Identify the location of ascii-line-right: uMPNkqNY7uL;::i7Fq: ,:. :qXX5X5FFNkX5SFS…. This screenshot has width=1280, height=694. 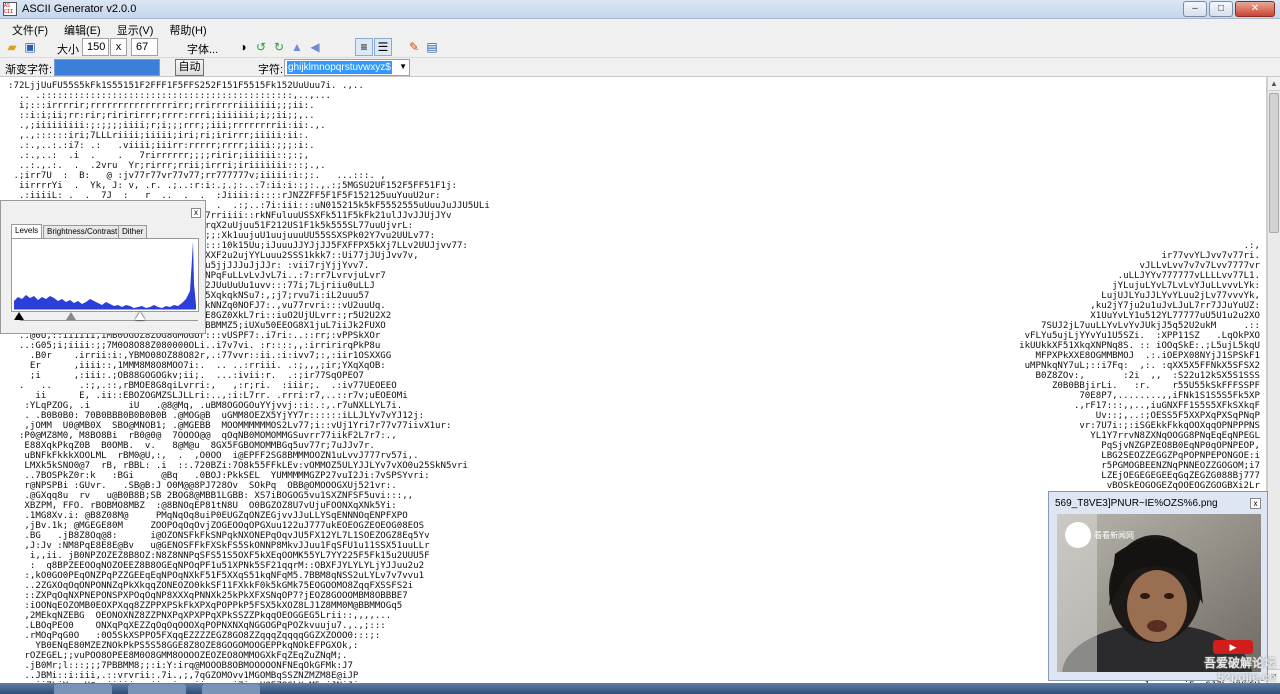
(1142, 366).